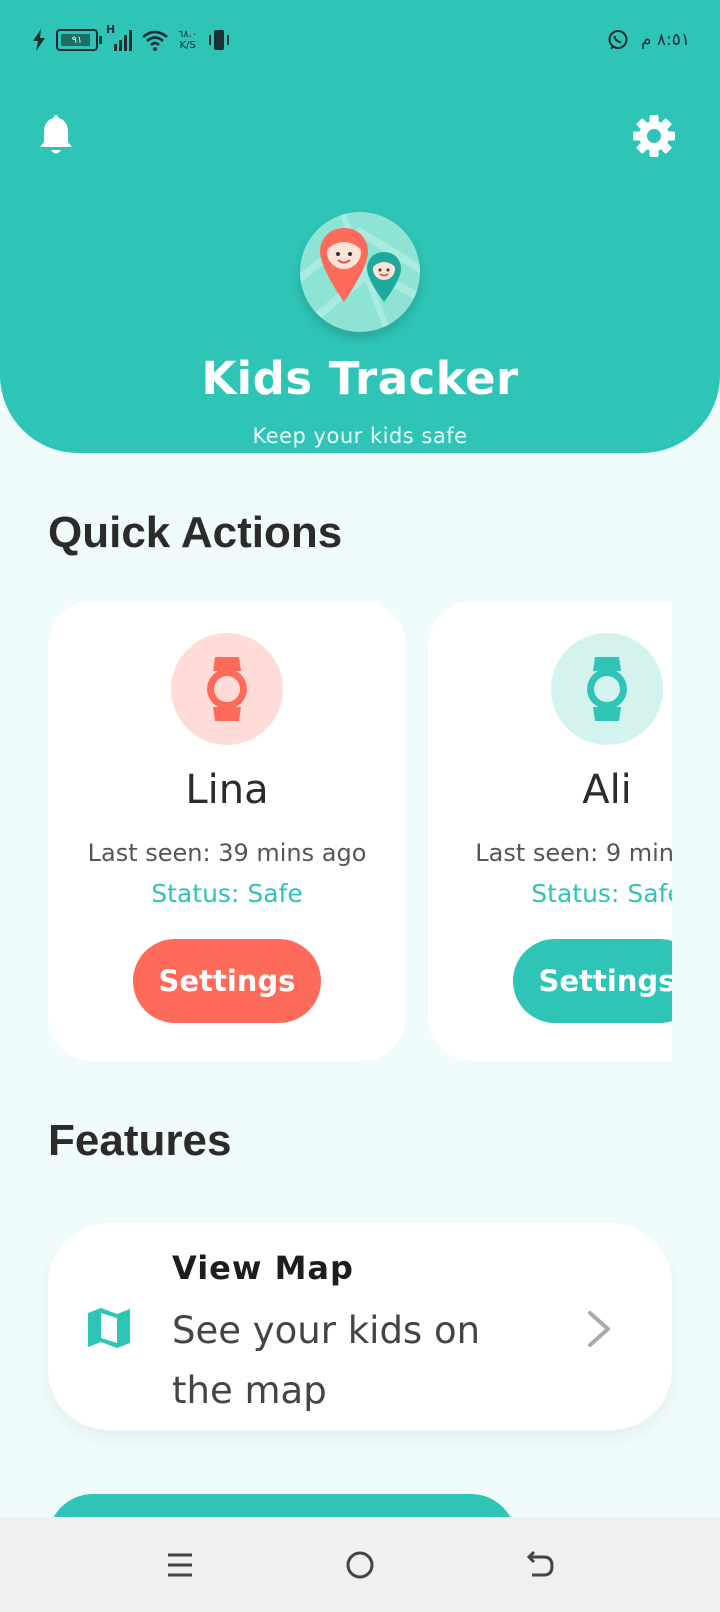 This screenshot has width=720, height=1612. What do you see at coordinates (140, 1140) in the screenshot?
I see `features-heading: Features` at bounding box center [140, 1140].